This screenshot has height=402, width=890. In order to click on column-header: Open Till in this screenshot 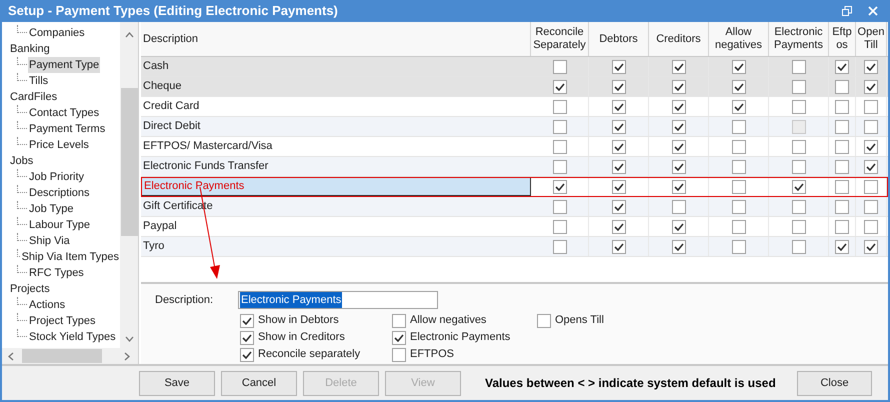, I will do `click(871, 39)`.